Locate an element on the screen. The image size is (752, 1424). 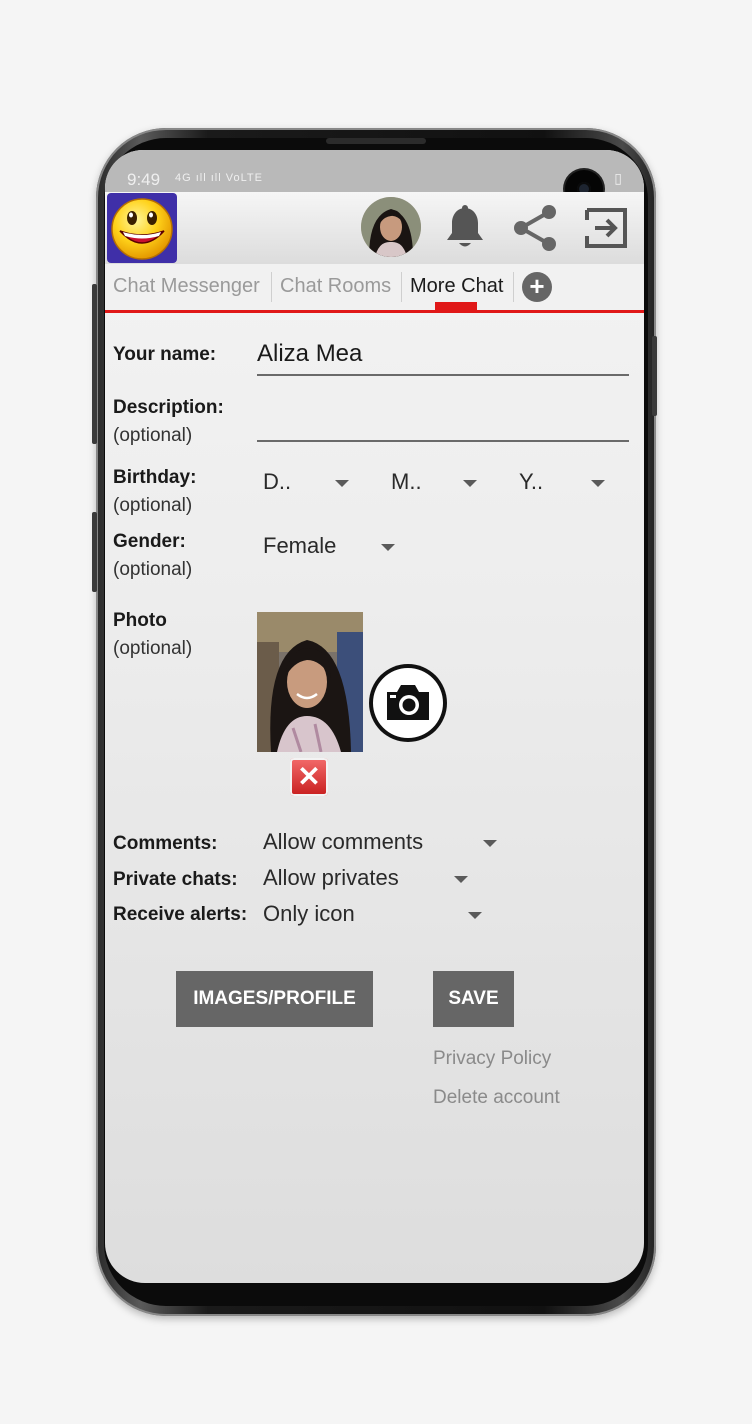
delete-photo-icon: ✕ is located at coordinates (309, 777).